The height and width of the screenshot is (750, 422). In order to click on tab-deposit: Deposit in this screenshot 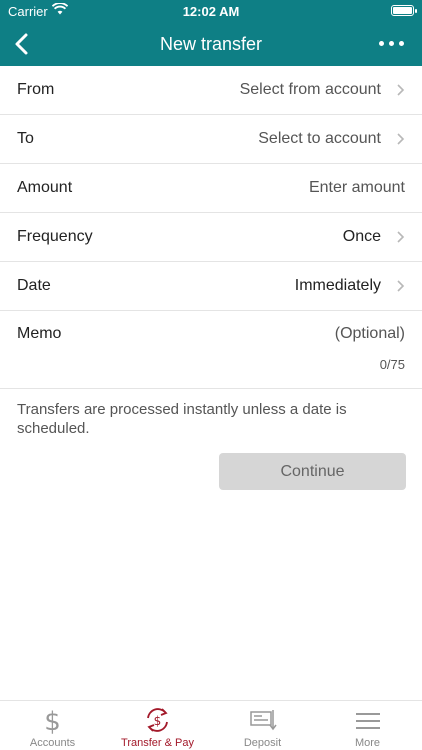, I will do `click(262, 725)`.